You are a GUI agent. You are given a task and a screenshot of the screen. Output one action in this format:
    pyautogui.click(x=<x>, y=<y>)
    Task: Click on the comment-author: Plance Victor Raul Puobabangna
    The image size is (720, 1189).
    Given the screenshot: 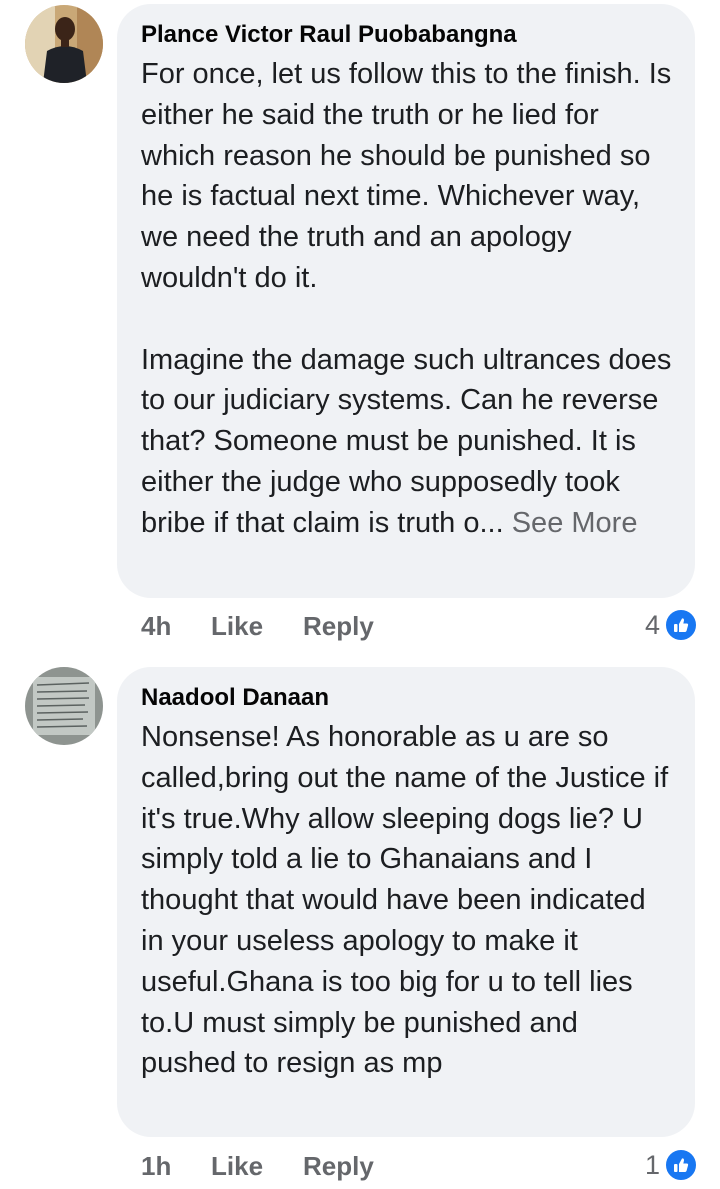 What is the action you would take?
    pyautogui.click(x=407, y=35)
    